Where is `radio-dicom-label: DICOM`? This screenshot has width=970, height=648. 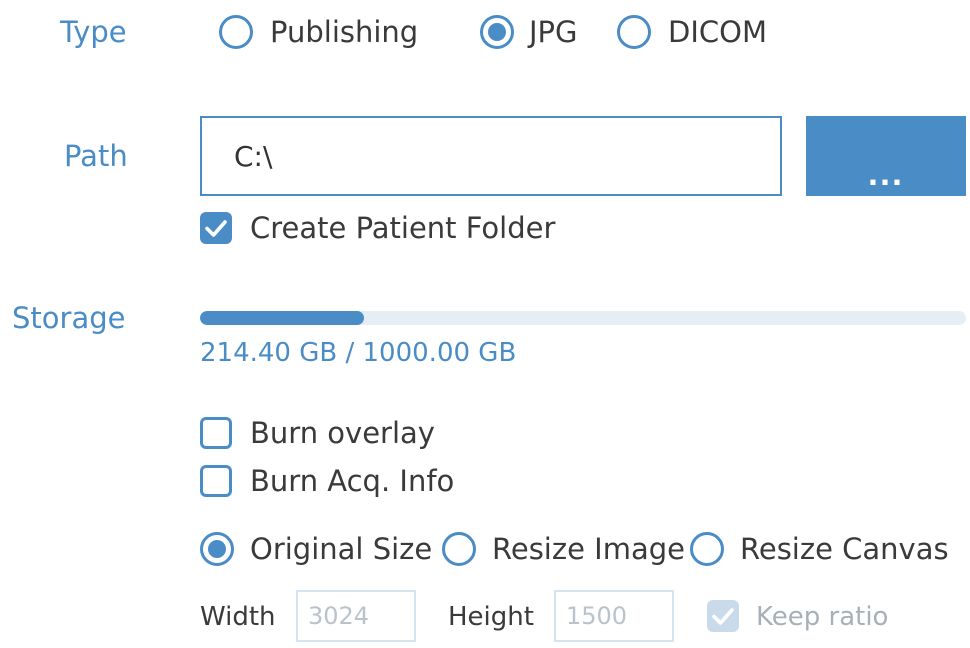
radio-dicom-label: DICOM is located at coordinates (717, 32).